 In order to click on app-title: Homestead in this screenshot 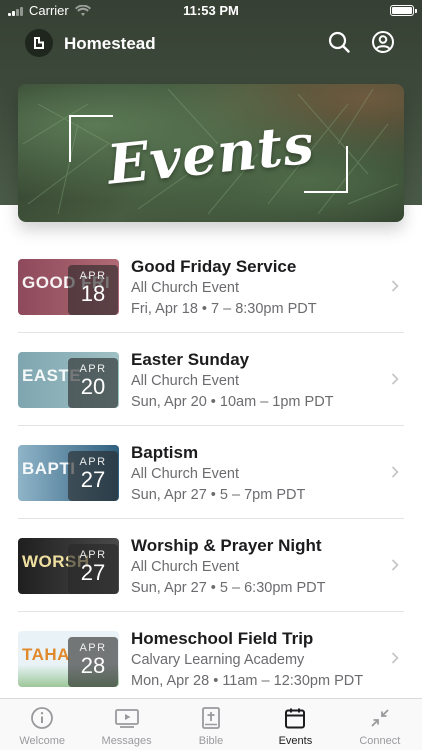, I will do `click(110, 43)`.